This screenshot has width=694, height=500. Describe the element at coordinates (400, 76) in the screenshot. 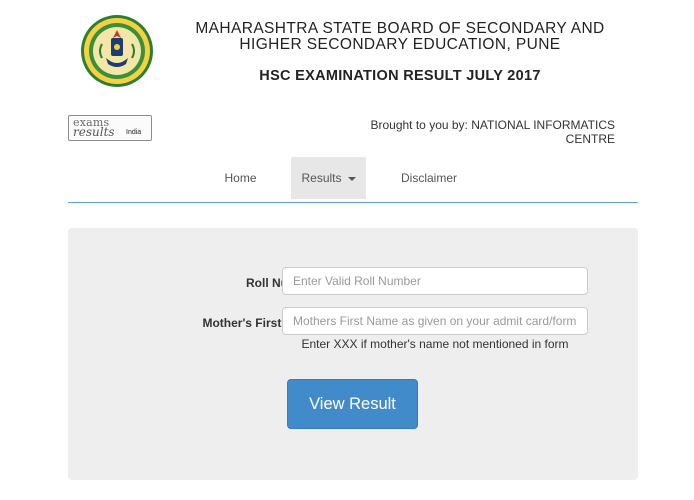

I see `exam-title: HSC EXAMINATION RESULT JULY 2017` at that location.